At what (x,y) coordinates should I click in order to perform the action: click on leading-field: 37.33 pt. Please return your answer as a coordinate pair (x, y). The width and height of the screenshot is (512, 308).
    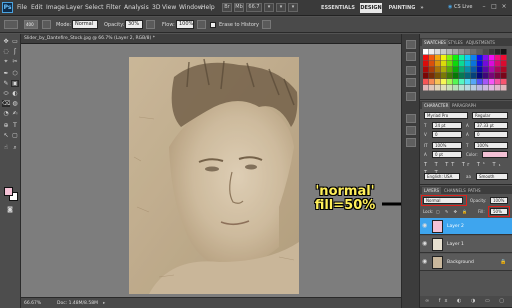
    Looking at the image, I should click on (491, 125).